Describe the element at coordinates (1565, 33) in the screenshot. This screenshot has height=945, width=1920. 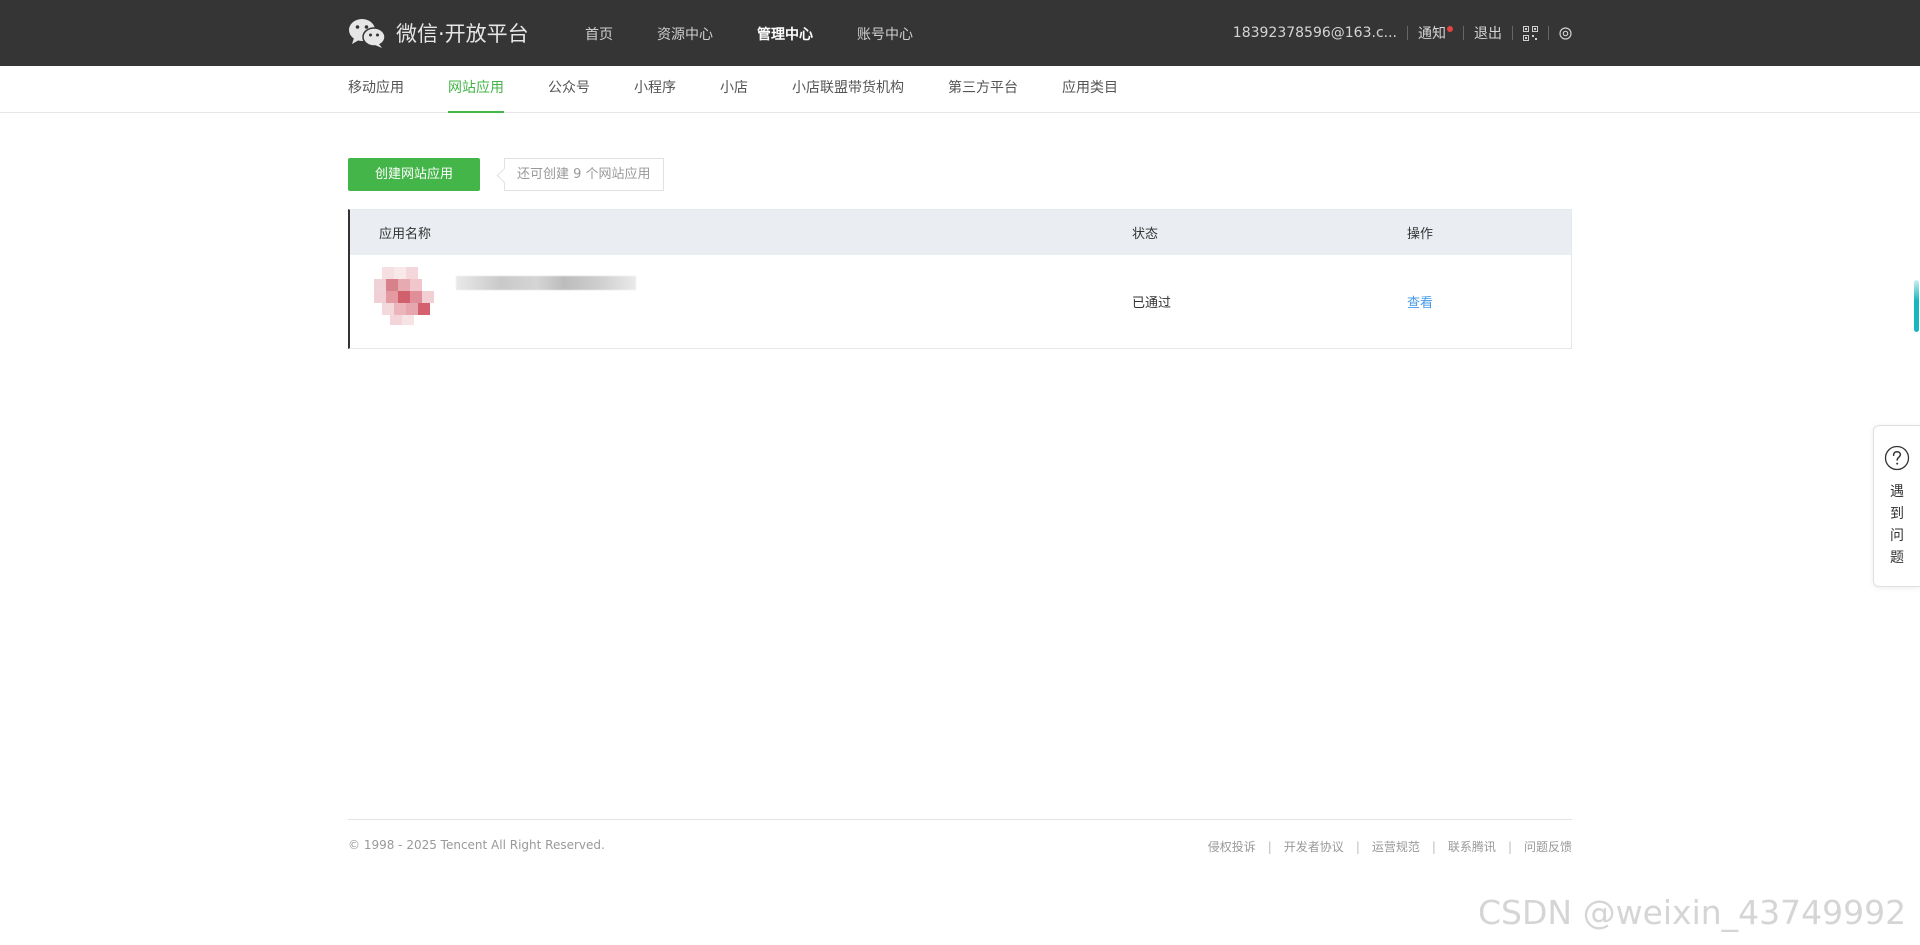
I see `settings-icon` at that location.